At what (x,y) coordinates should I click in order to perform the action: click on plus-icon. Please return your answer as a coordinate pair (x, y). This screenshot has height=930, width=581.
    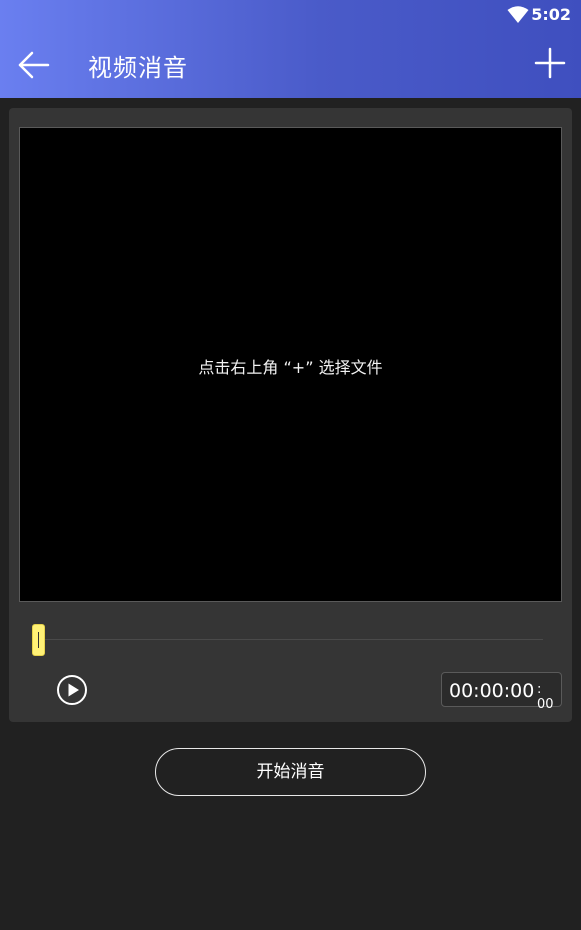
    Looking at the image, I should click on (550, 63).